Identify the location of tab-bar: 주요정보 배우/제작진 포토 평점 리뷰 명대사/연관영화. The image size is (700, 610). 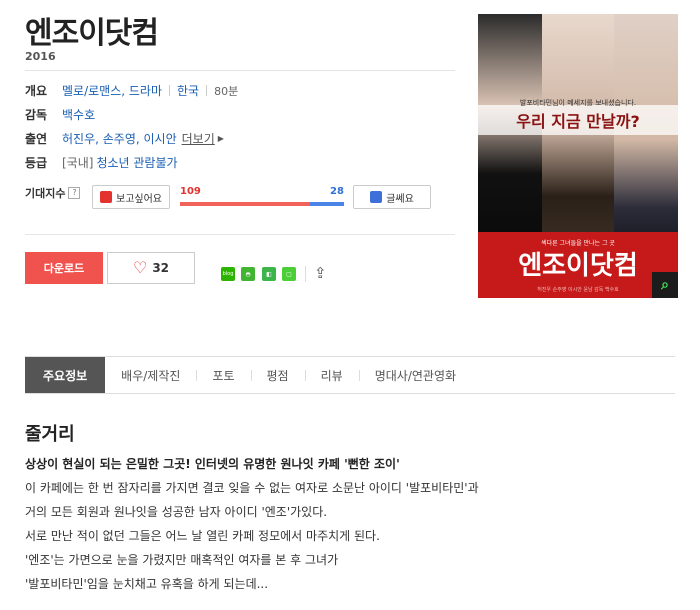
(350, 375).